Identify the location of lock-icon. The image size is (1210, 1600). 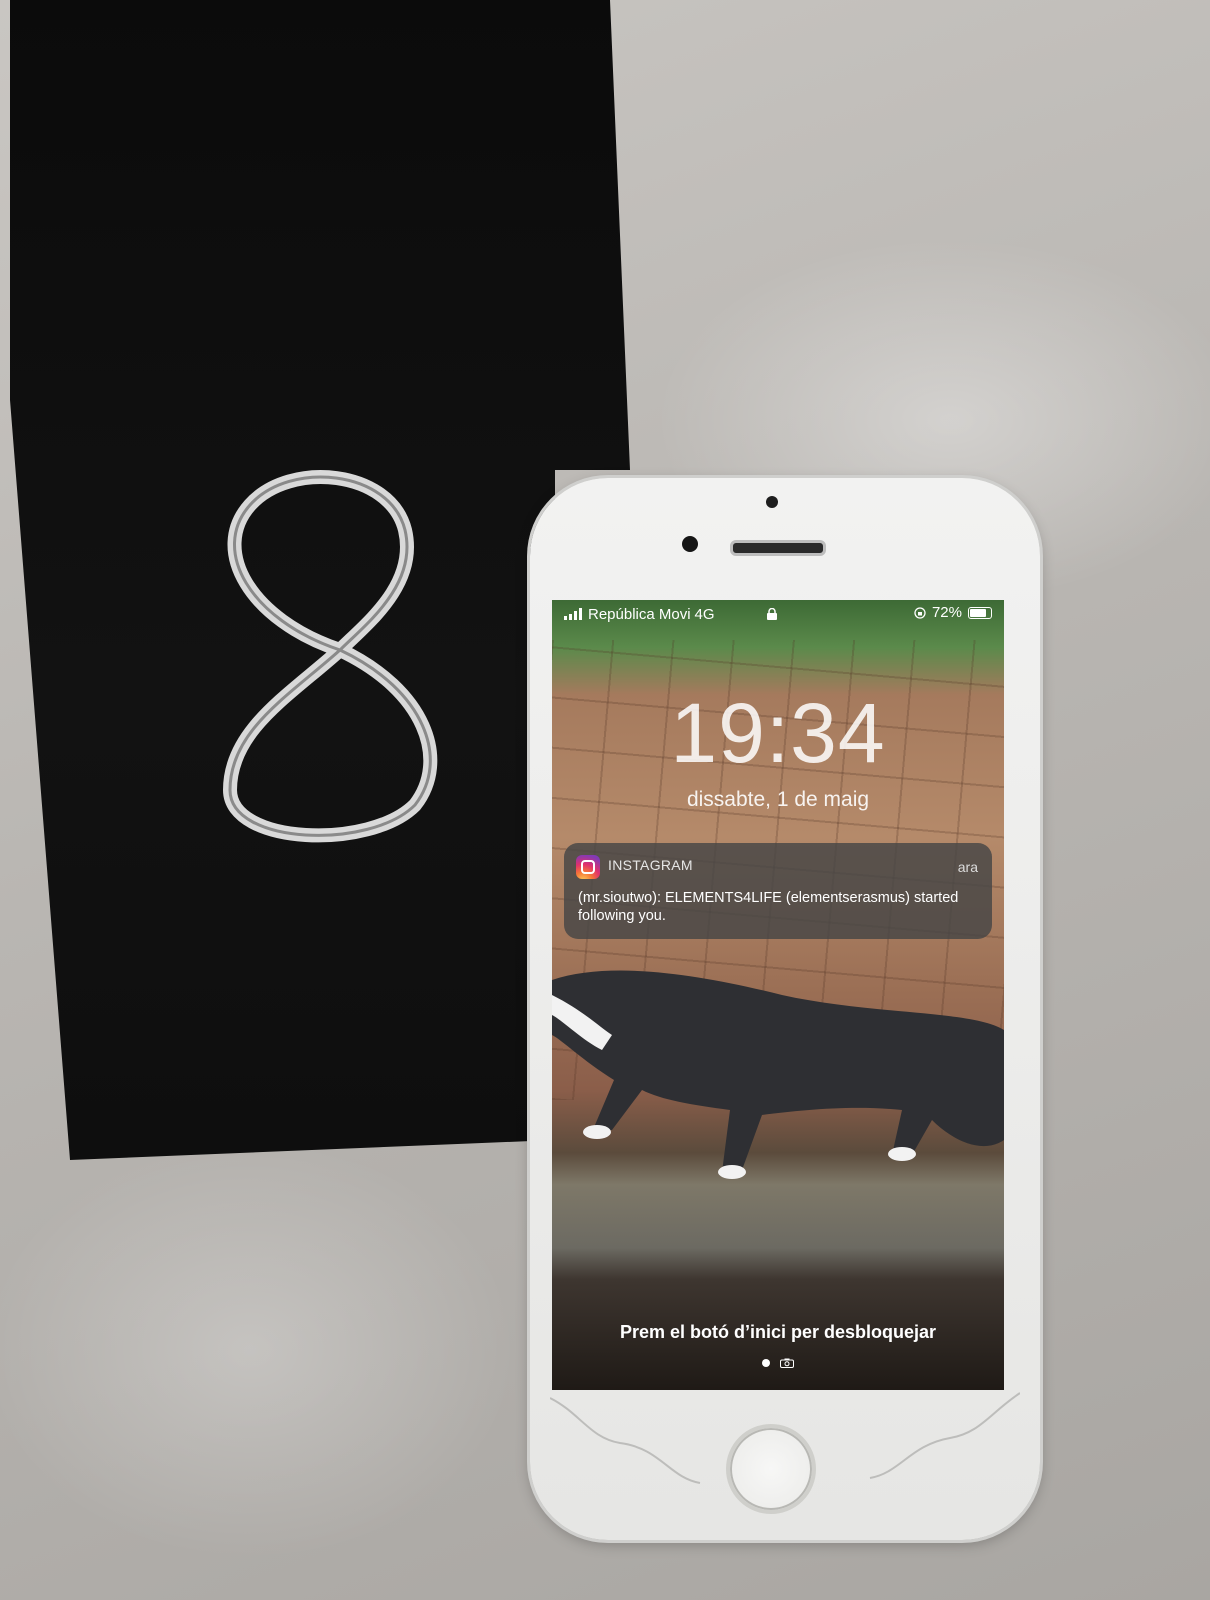
(772, 614).